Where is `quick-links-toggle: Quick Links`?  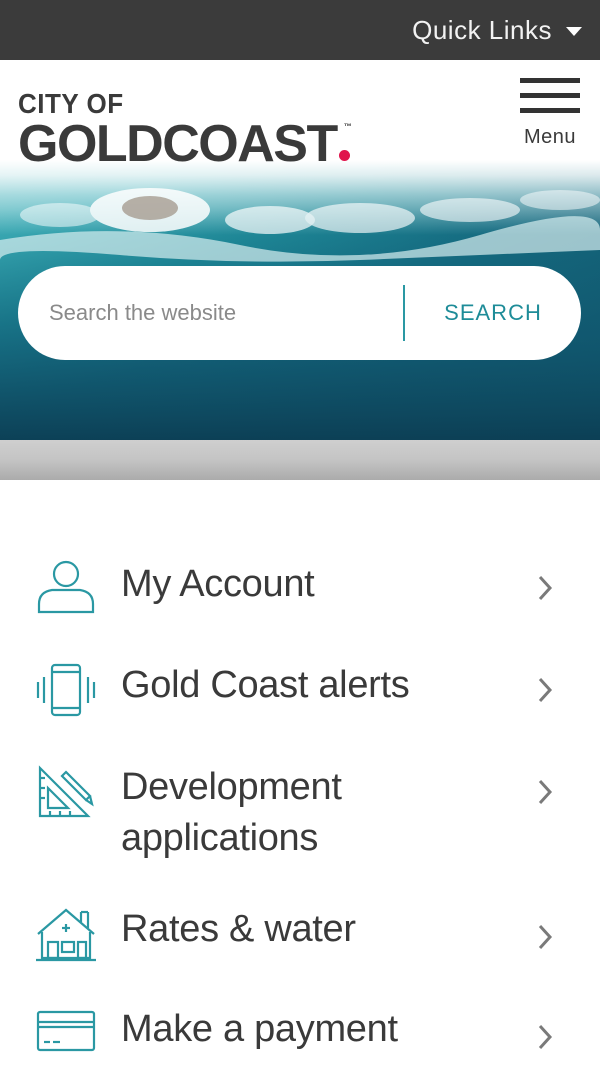
quick-links-toggle: Quick Links is located at coordinates (497, 30).